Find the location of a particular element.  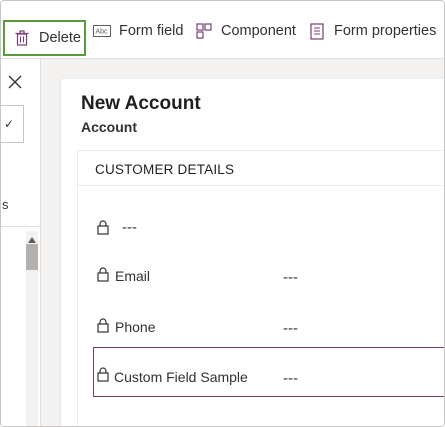

custom-field-sample-row: Custom Field Sample --- is located at coordinates (268, 372).